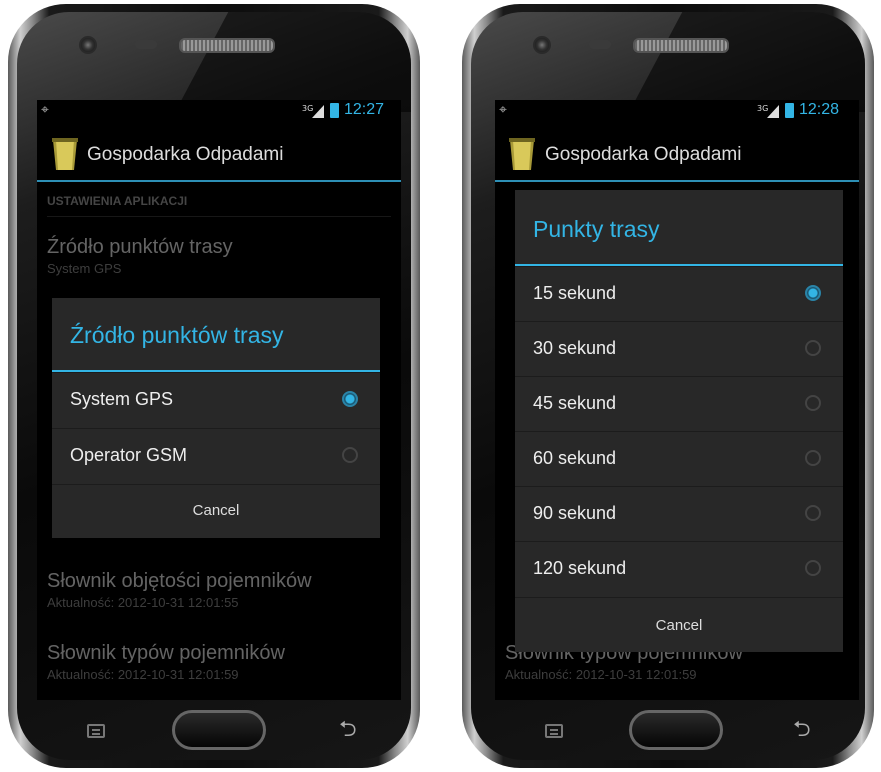 The image size is (881, 772). I want to click on option-120-seconds: 120 sekund, so click(679, 569).